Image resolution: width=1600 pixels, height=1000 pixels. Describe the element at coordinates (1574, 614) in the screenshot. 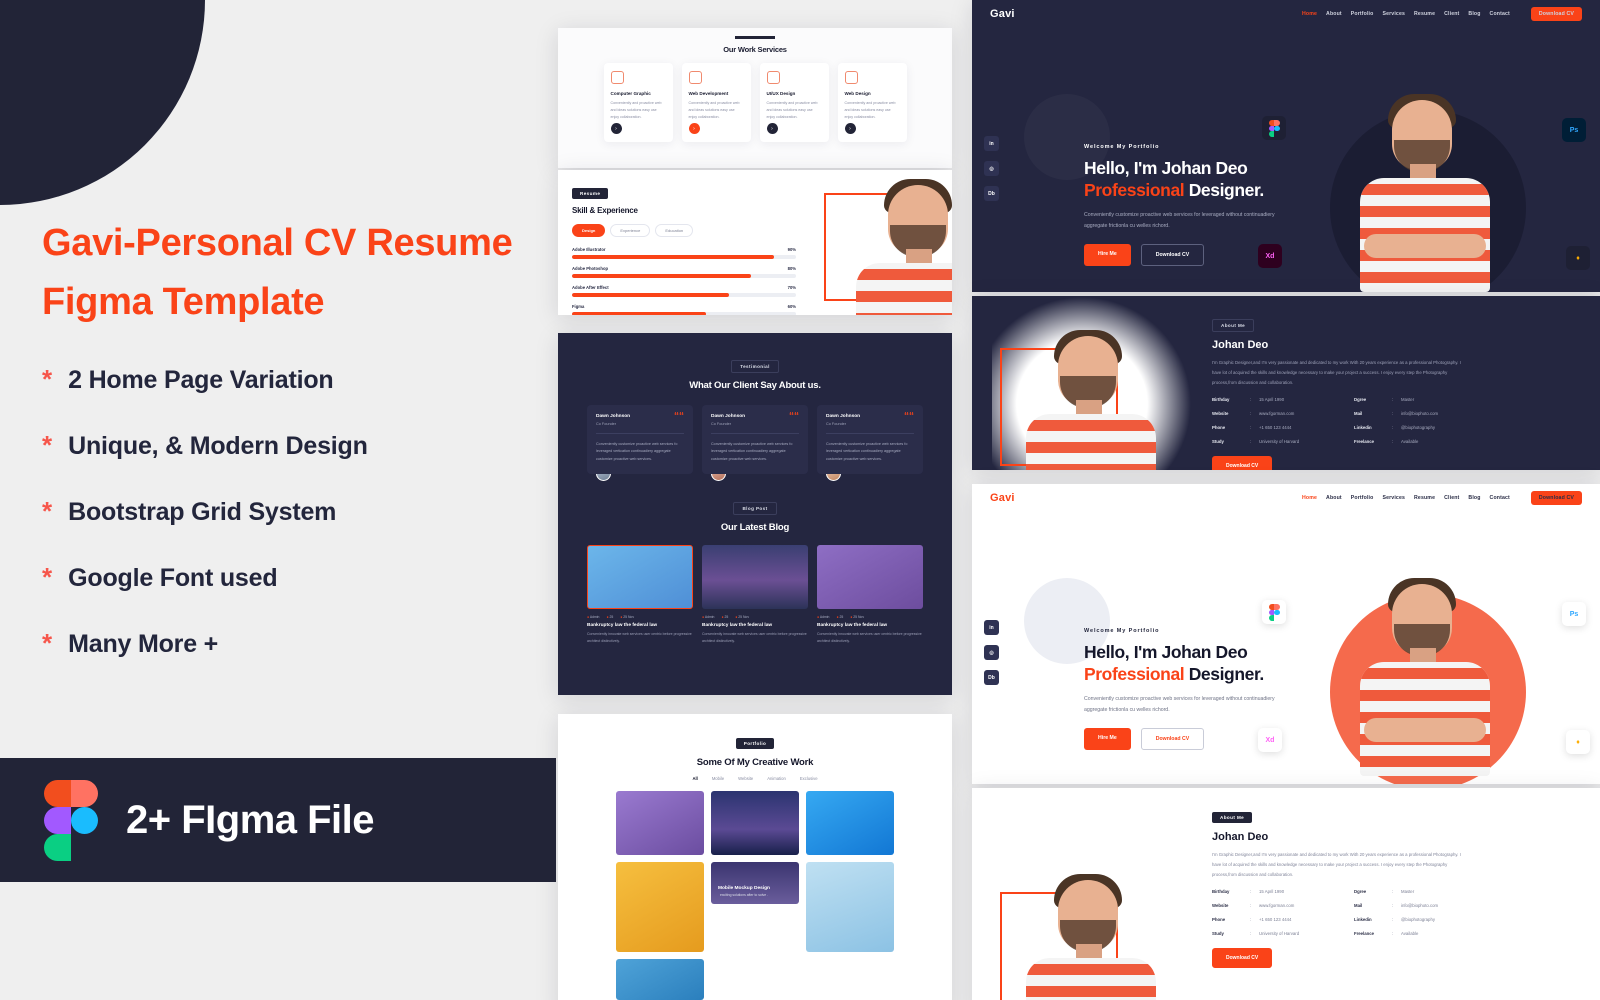

I see `photoshop-tool-icon: Ps` at that location.